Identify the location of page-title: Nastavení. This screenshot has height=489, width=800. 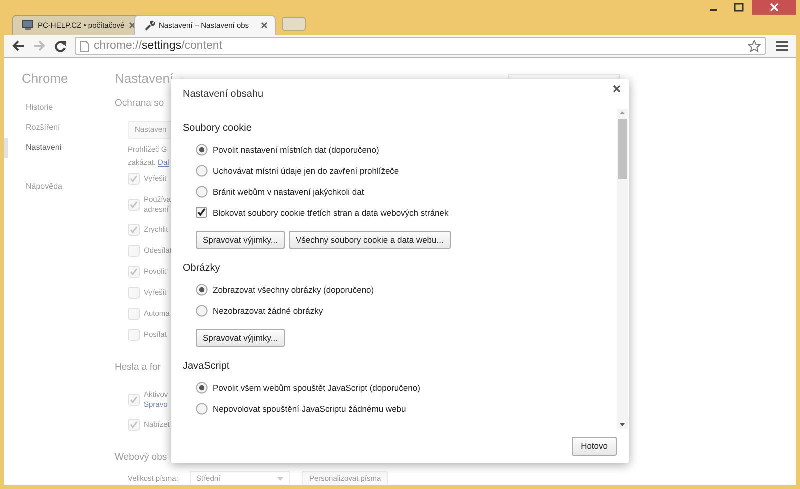
(145, 79).